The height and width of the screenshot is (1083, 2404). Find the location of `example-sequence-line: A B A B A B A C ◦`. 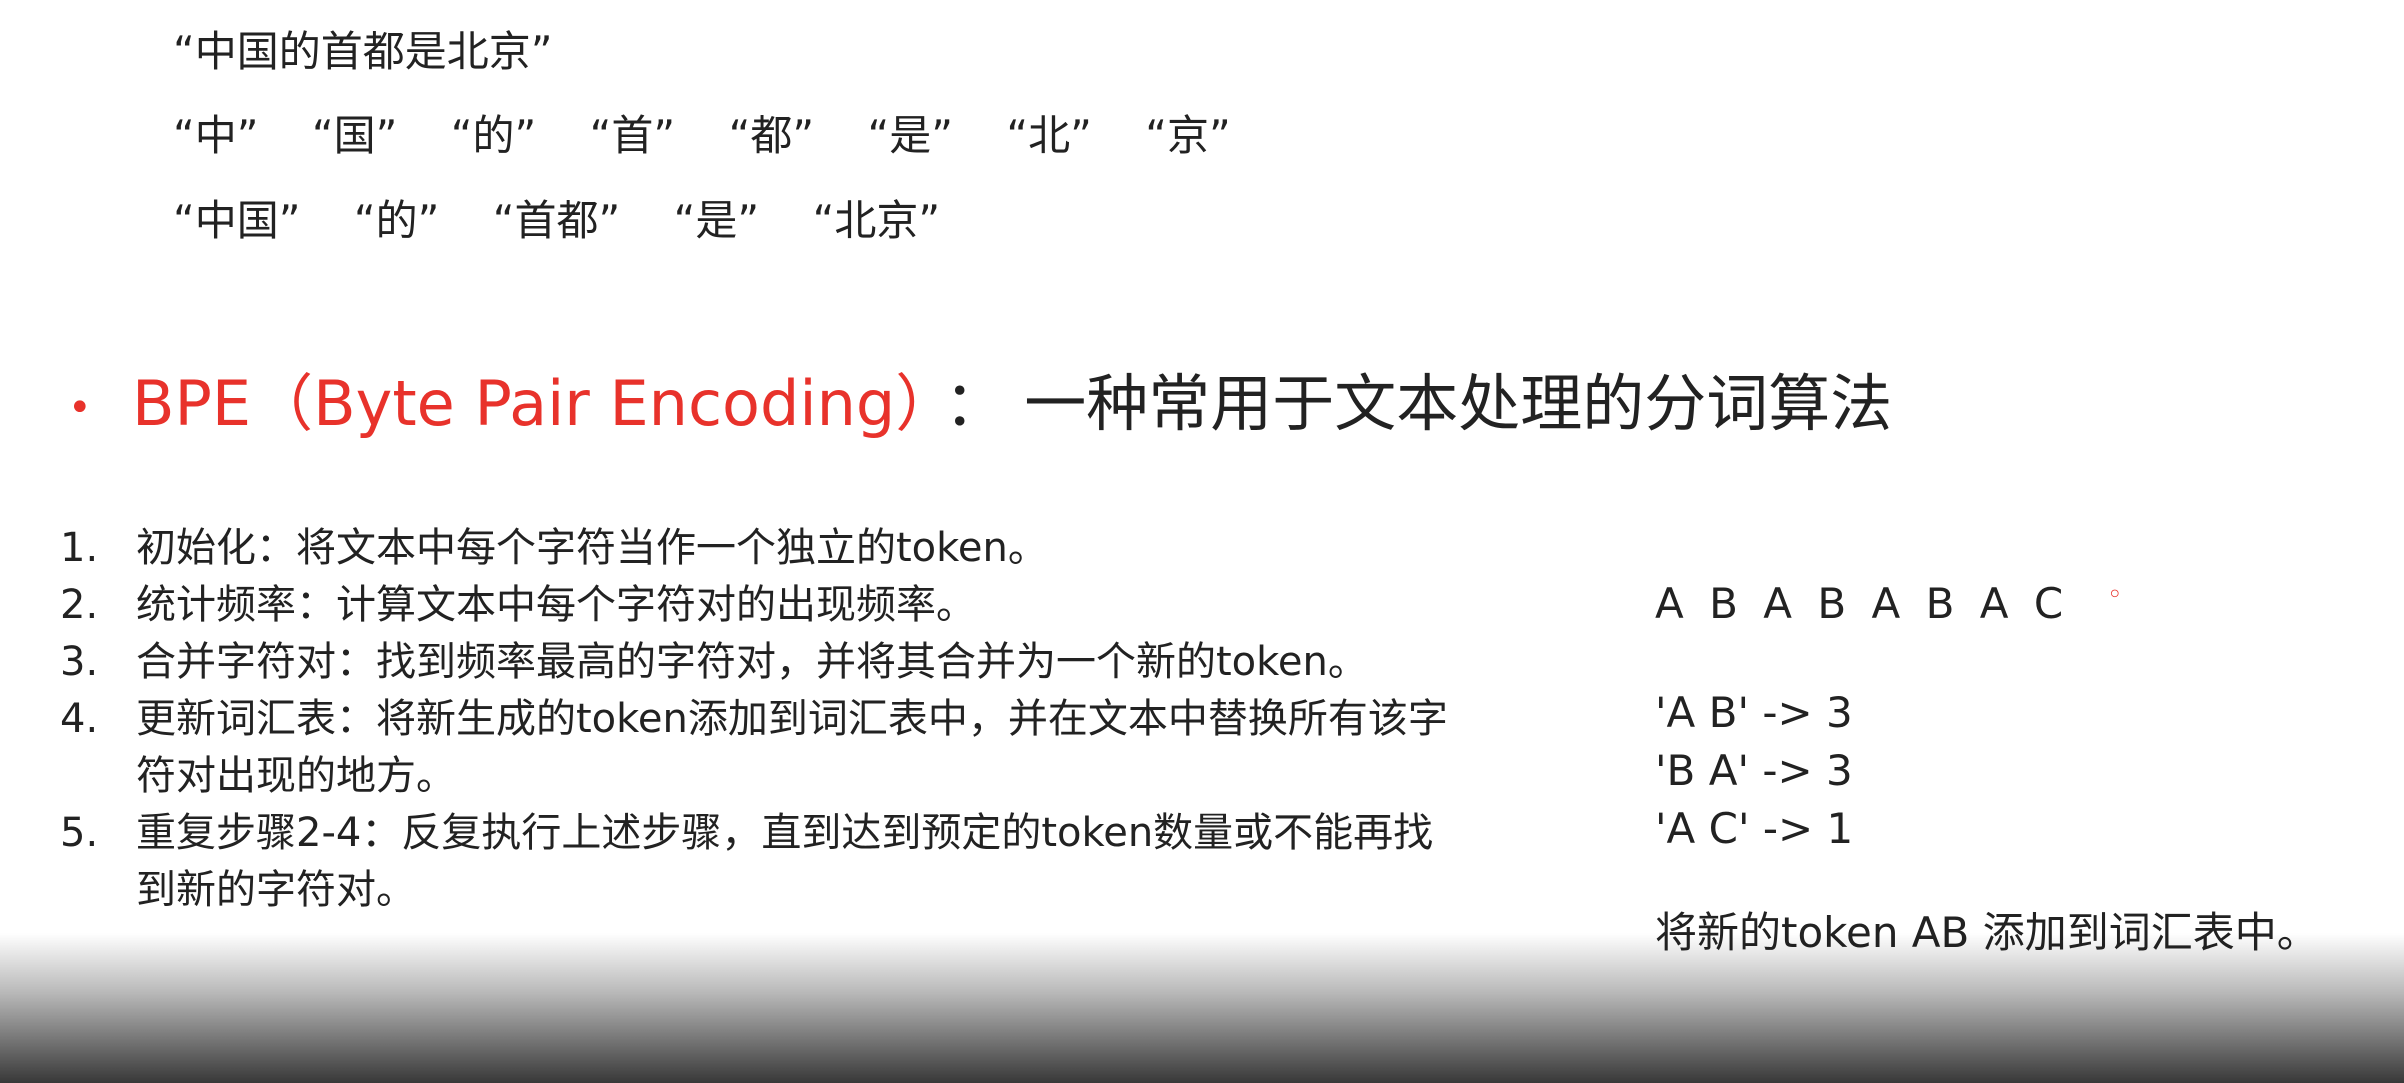

example-sequence-line: A B A B A B A C ◦ is located at coordinates (2025, 599).